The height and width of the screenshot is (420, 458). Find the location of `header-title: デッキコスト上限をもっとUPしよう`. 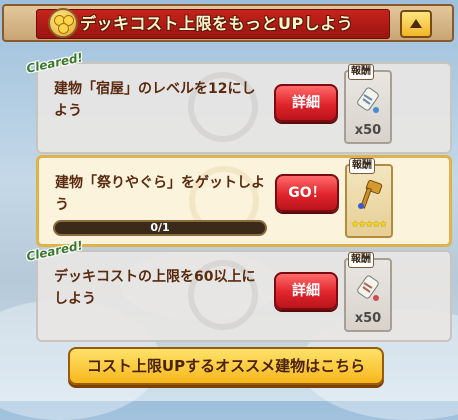

header-title: デッキコスト上限をもっとUPしよう is located at coordinates (217, 23).